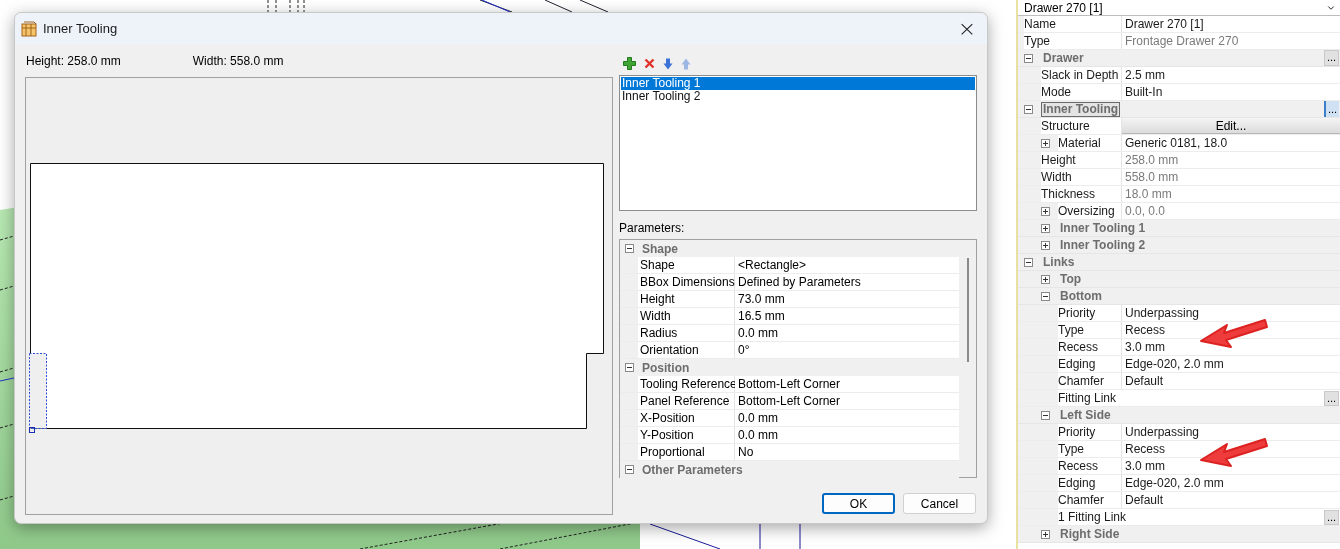 Image resolution: width=1340 pixels, height=549 pixels. What do you see at coordinates (1179, 279) in the screenshot?
I see `group-row: Top` at bounding box center [1179, 279].